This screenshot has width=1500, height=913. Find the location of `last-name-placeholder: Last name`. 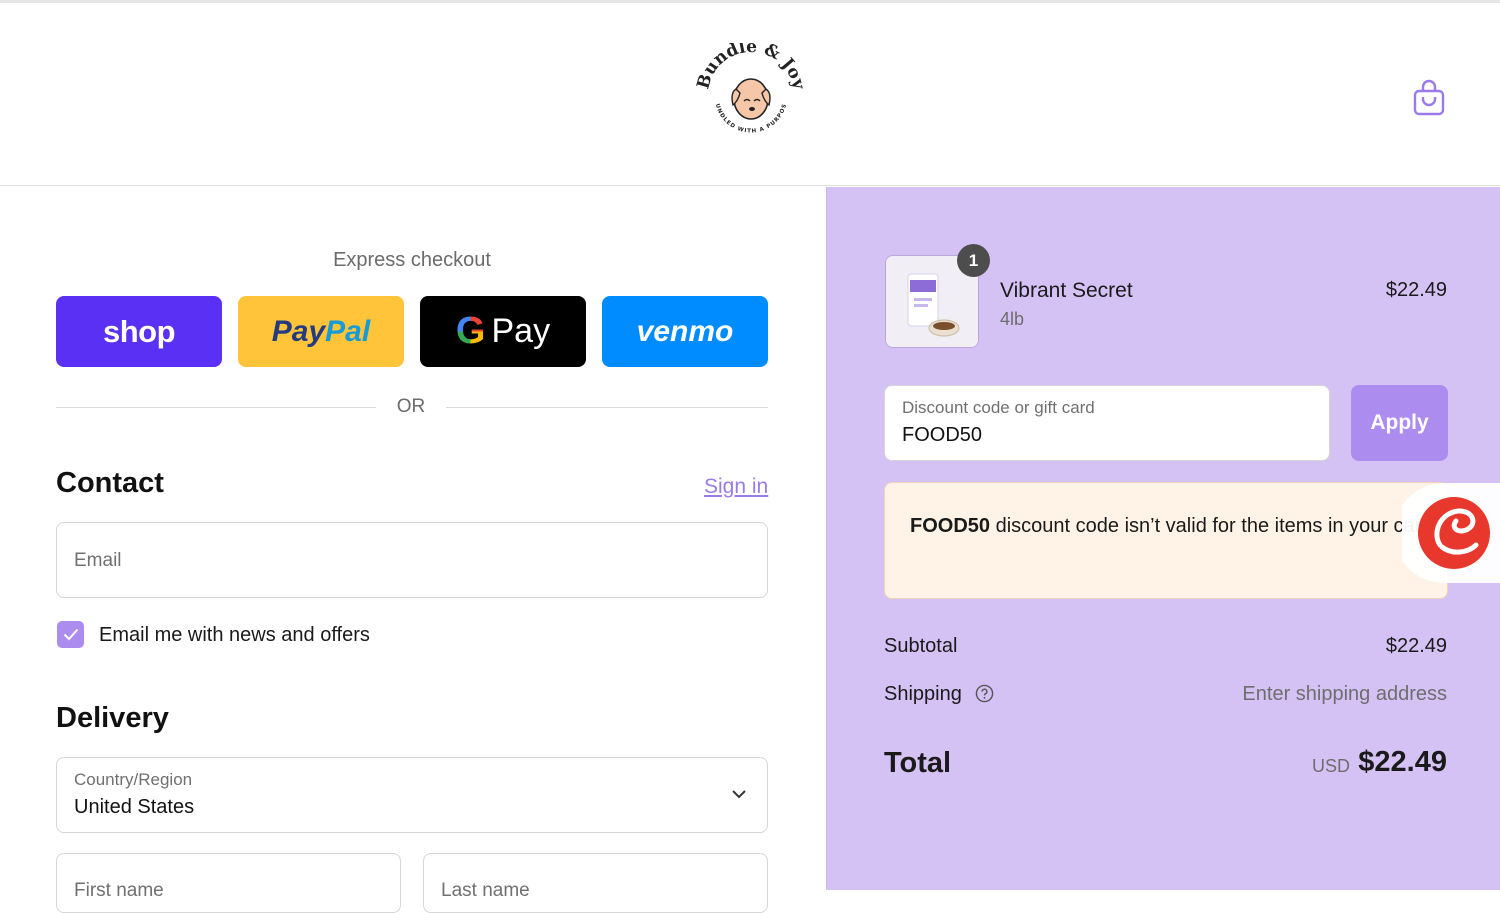

last-name-placeholder: Last name is located at coordinates (485, 890).